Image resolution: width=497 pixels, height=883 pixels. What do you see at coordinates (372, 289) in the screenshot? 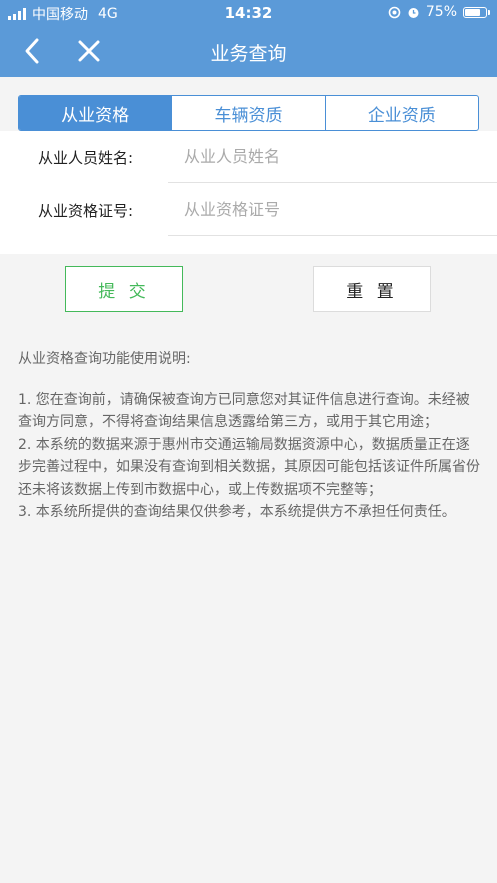
I see `reset-button: 重 置` at bounding box center [372, 289].